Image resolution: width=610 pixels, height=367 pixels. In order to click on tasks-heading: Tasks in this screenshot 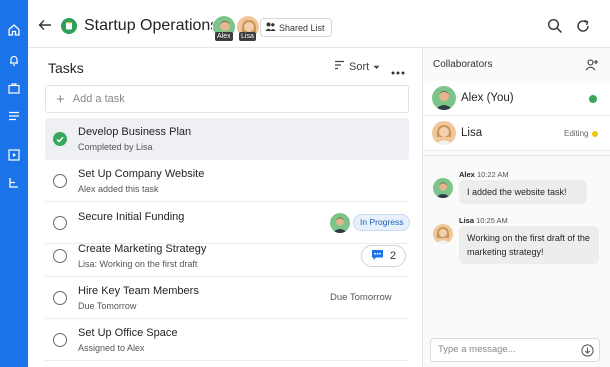, I will do `click(66, 68)`.